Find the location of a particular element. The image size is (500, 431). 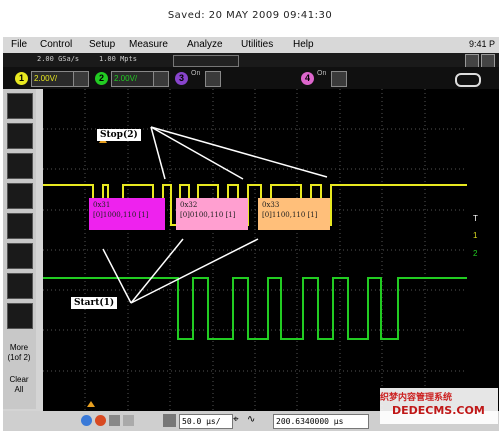

trigger-level-marker: T is located at coordinates (475, 218).